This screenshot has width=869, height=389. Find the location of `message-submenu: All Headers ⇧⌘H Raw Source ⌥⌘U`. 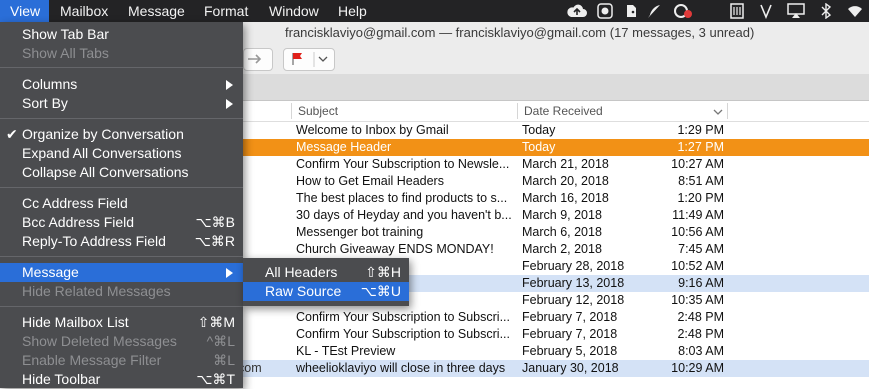

message-submenu: All Headers ⇧⌘H Raw Source ⌥⌘U is located at coordinates (326, 282).